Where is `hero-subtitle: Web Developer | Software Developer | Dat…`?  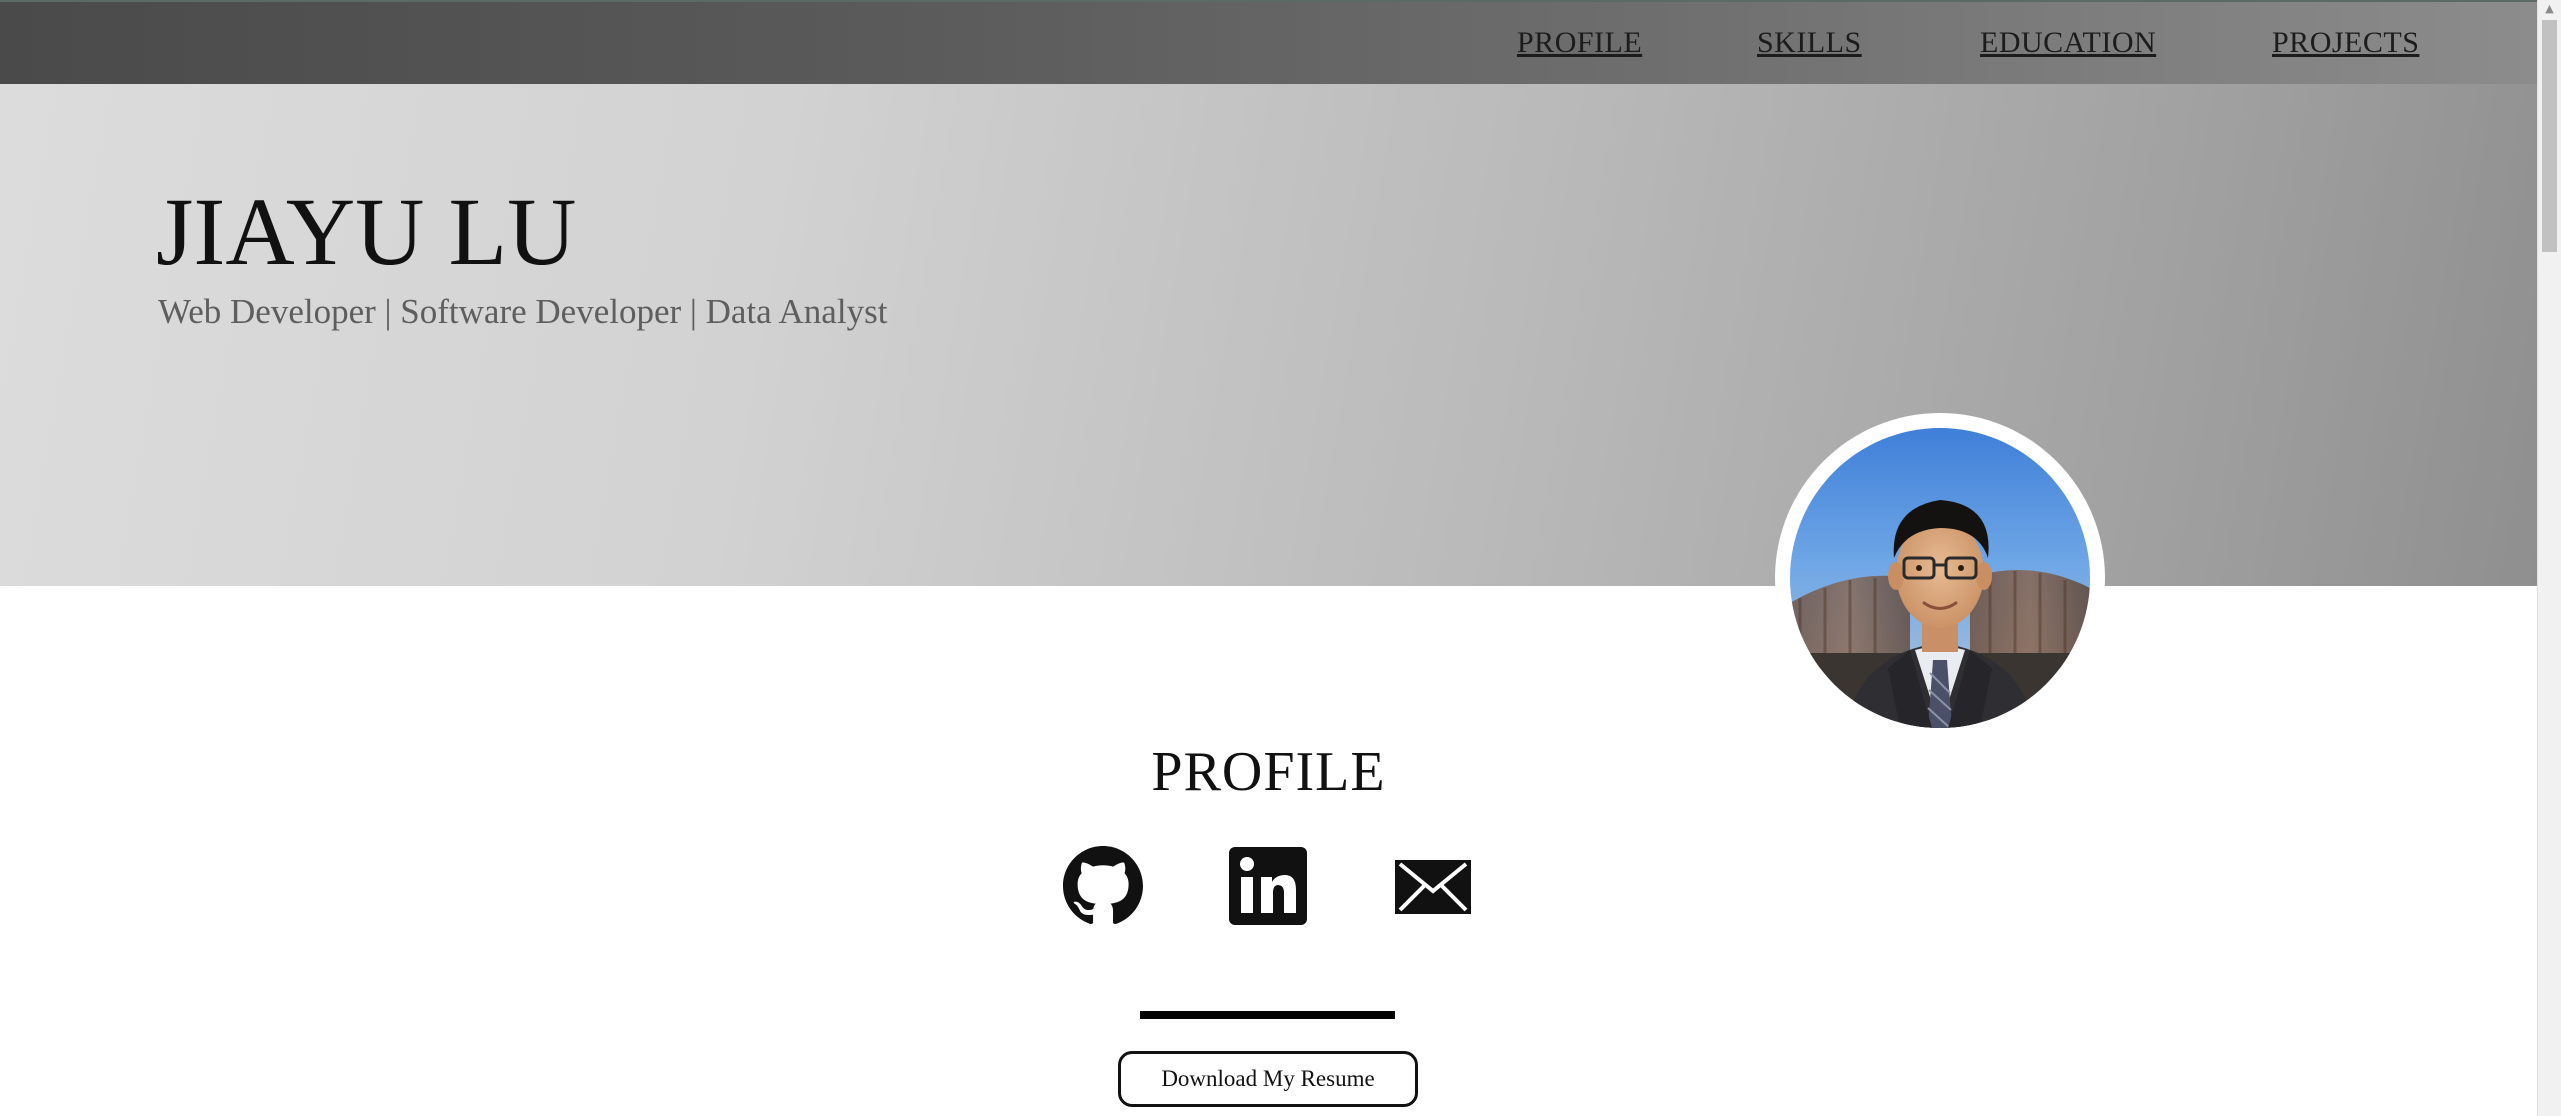
hero-subtitle: Web Developer | Software Developer | Dat… is located at coordinates (523, 311).